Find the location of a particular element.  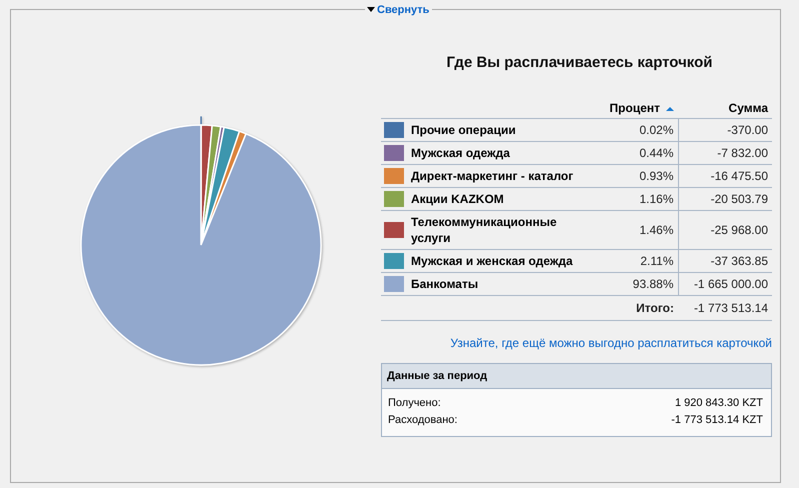

sum-value: -37 363.85 is located at coordinates (739, 261).